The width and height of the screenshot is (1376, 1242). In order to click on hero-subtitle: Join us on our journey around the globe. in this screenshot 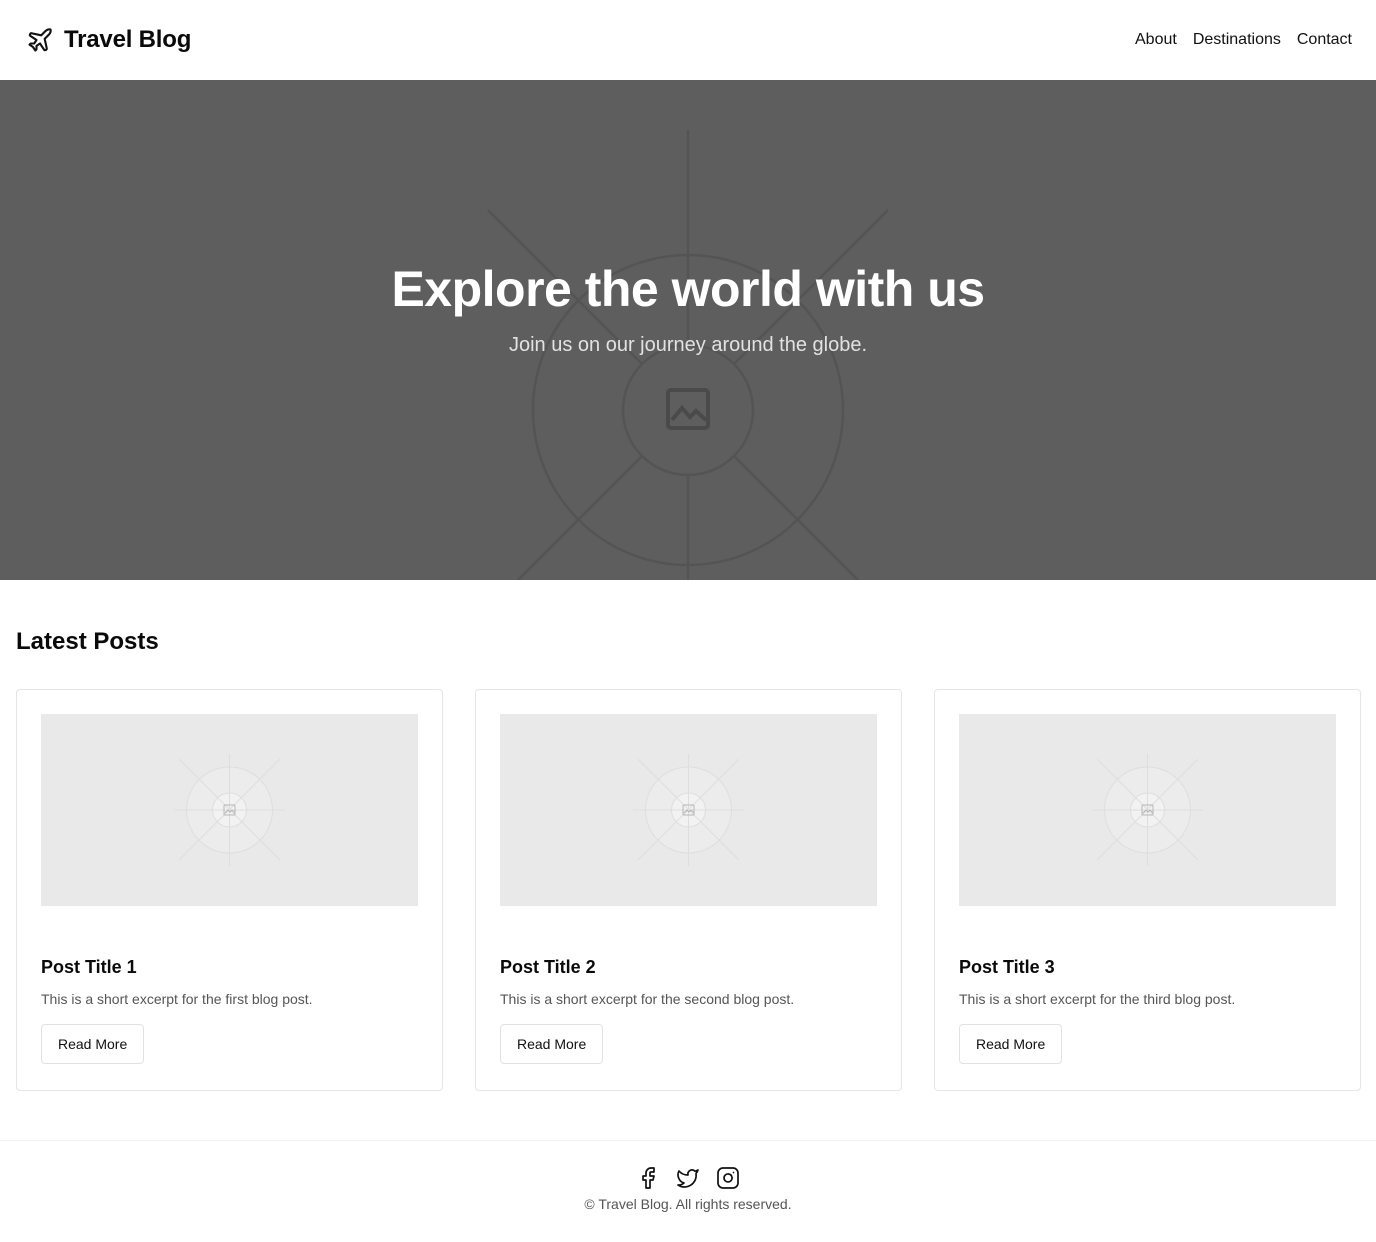, I will do `click(688, 344)`.